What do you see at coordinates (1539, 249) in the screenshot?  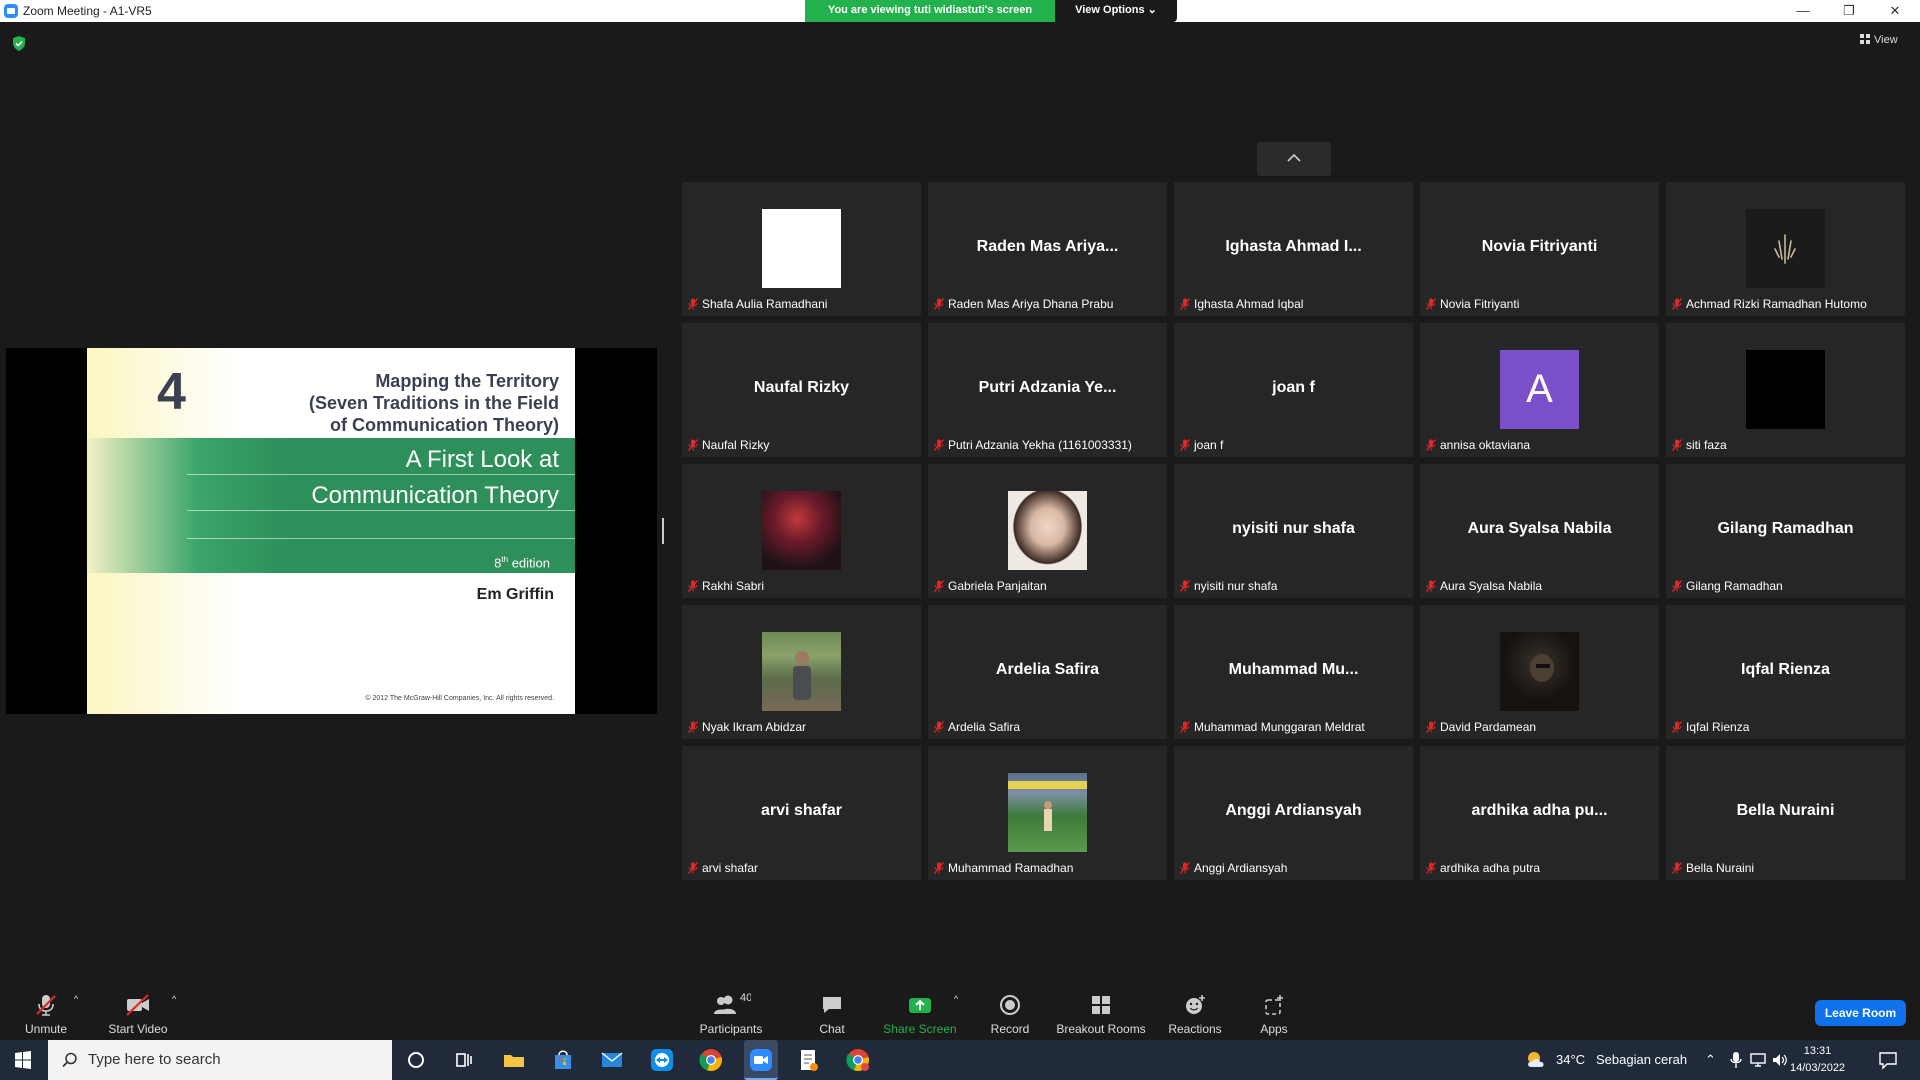 I see `participant-tile: Novia Fitriyanti Novia Fitriyanti` at bounding box center [1539, 249].